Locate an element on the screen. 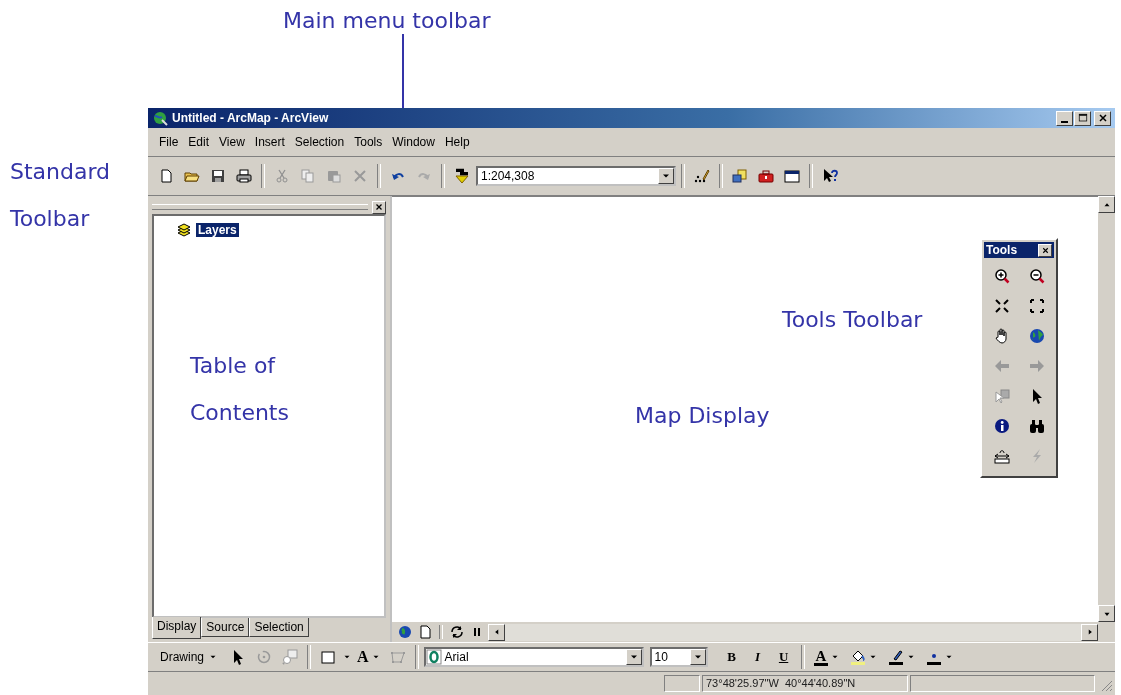 The height and width of the screenshot is (695, 1121). coordinates-text: 73°48'25.97"W 40°44'40.89"N is located at coordinates (805, 683).